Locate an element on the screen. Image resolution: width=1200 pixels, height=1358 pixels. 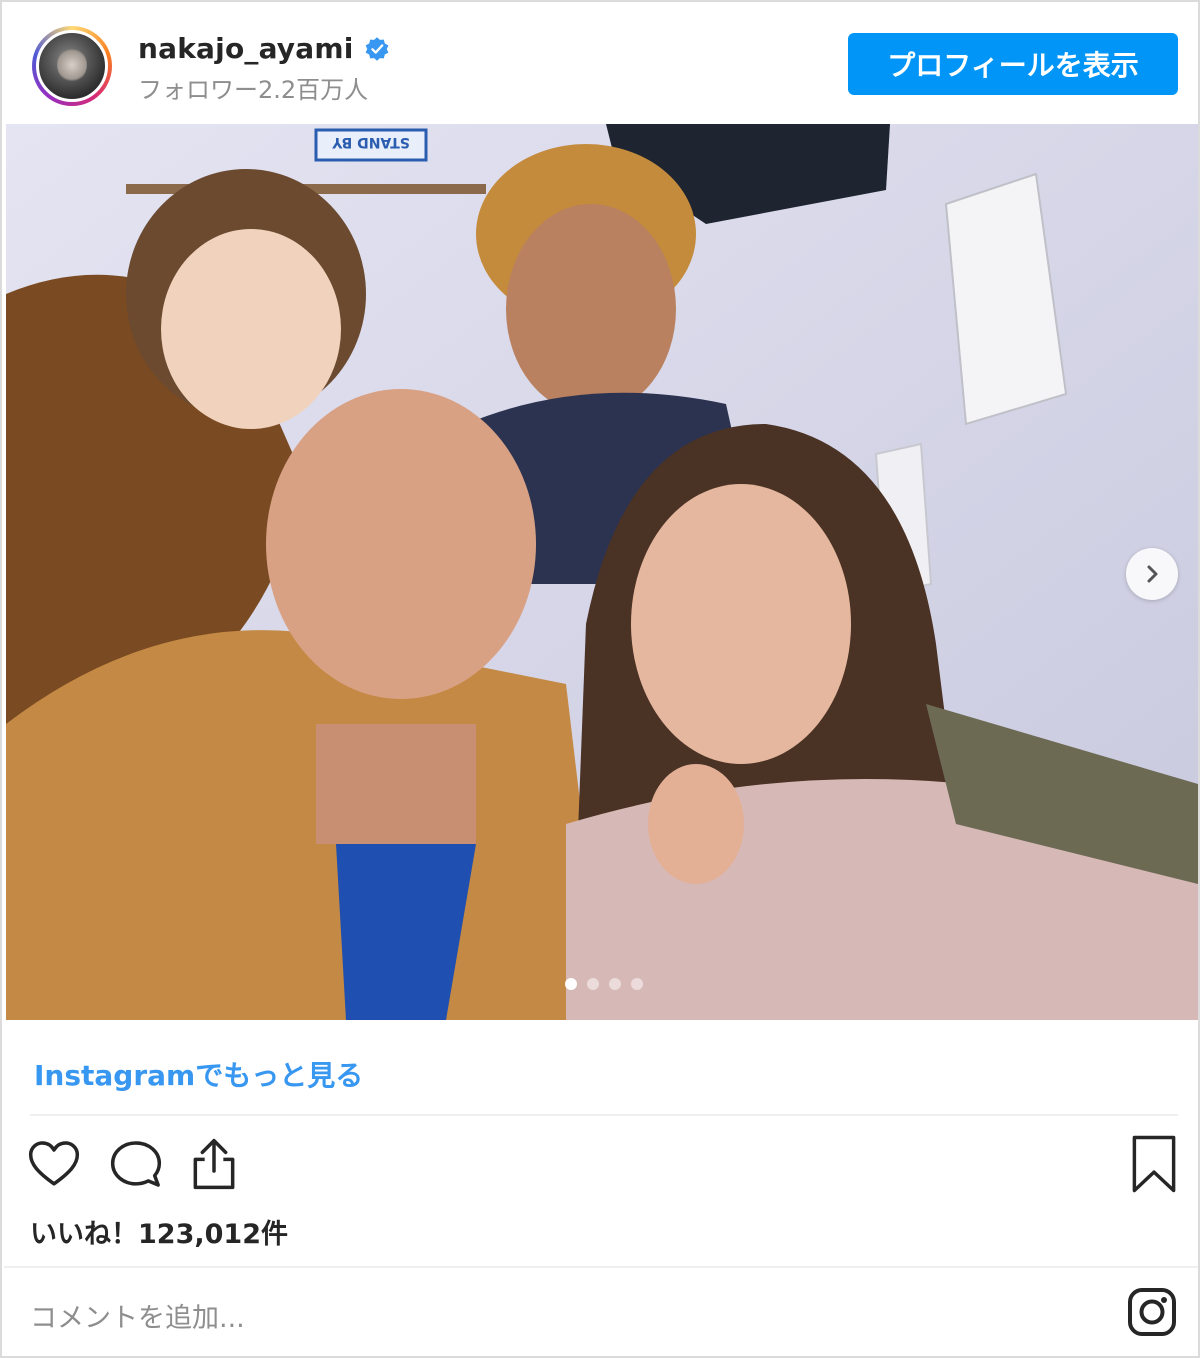
share-button is located at coordinates (214, 1164).